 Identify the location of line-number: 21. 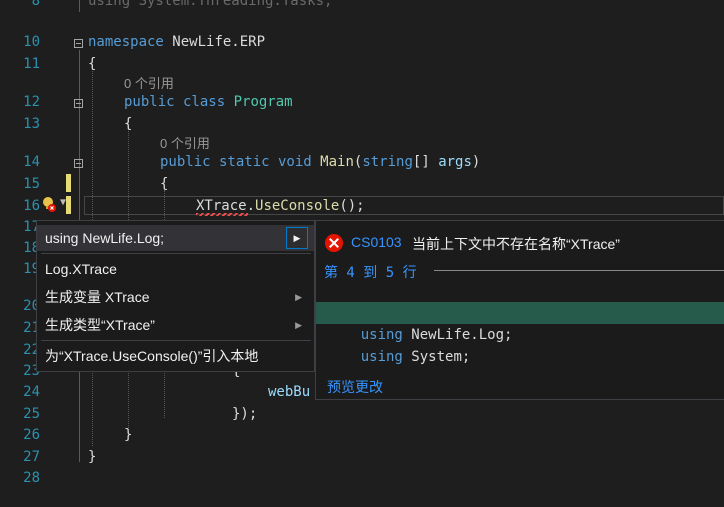
(31, 328).